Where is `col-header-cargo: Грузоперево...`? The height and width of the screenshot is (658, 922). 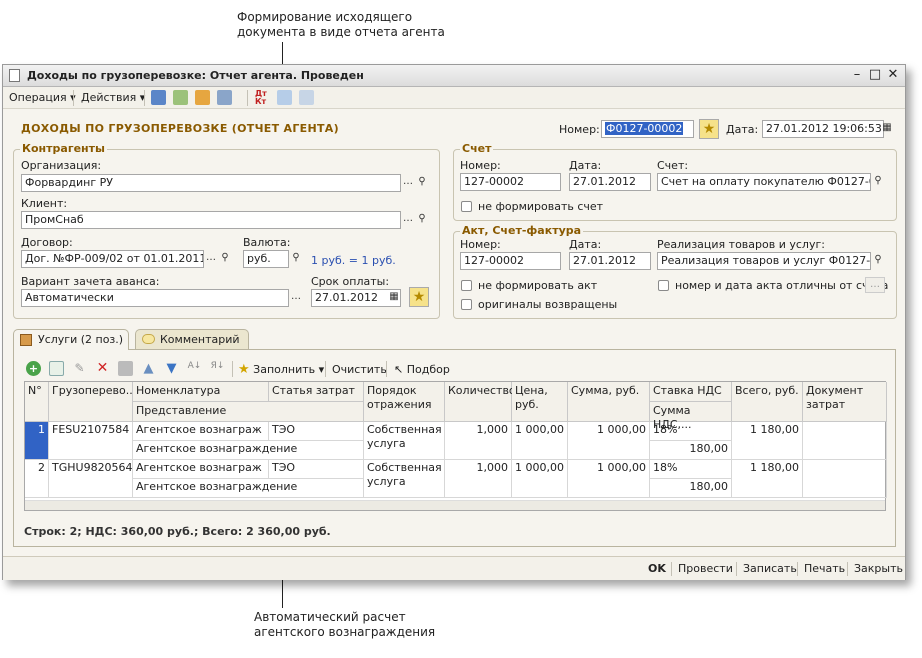 col-header-cargo: Грузоперево... is located at coordinates (92, 402).